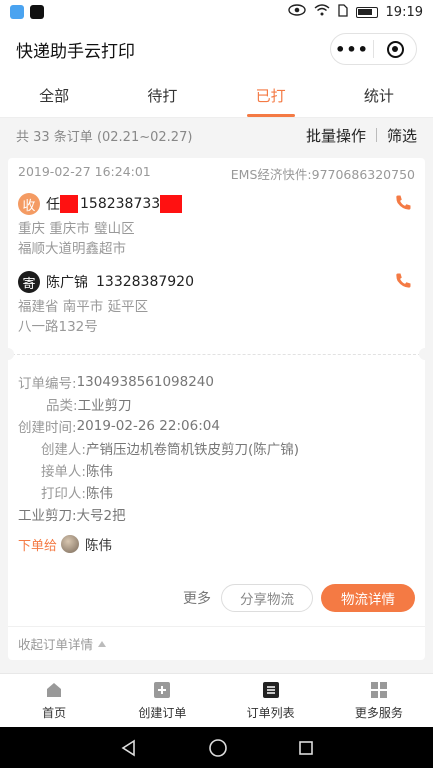 Image resolution: width=433 pixels, height=768 pixels. I want to click on more-menu-button: •••, so click(352, 49).